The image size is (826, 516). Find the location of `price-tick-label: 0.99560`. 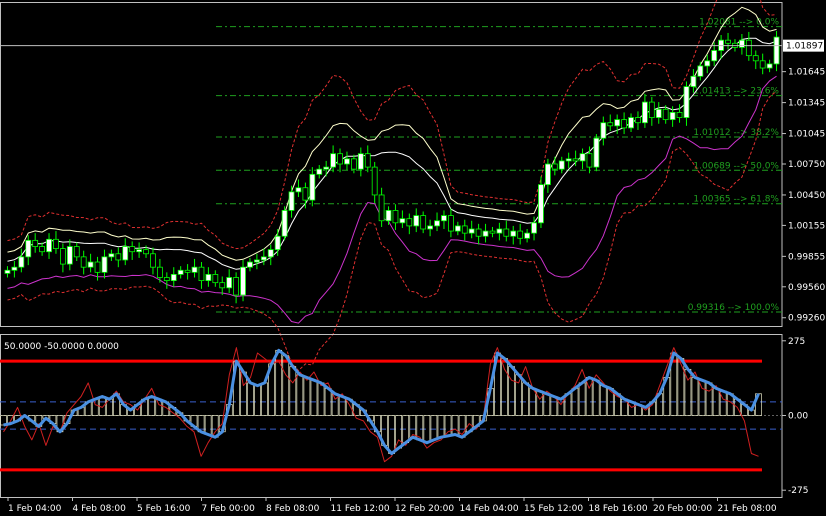

price-tick-label: 0.99560 is located at coordinates (806, 288).